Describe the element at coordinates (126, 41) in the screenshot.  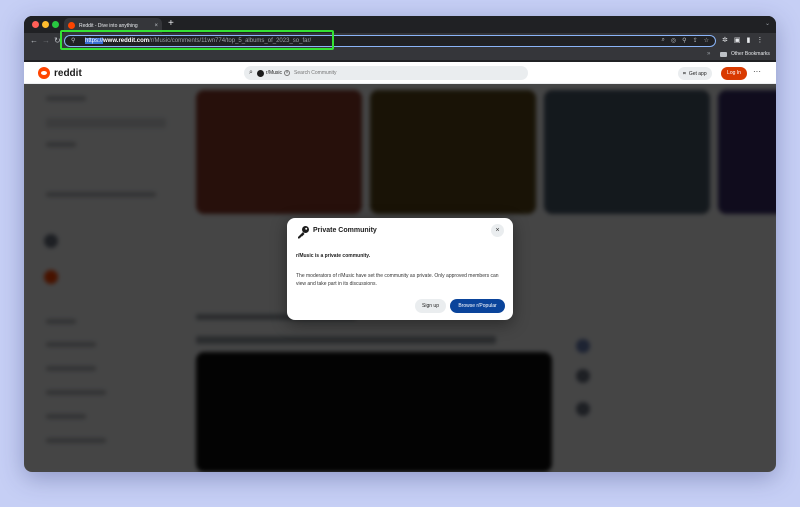
I see `url-domain: www.reddit.com` at that location.